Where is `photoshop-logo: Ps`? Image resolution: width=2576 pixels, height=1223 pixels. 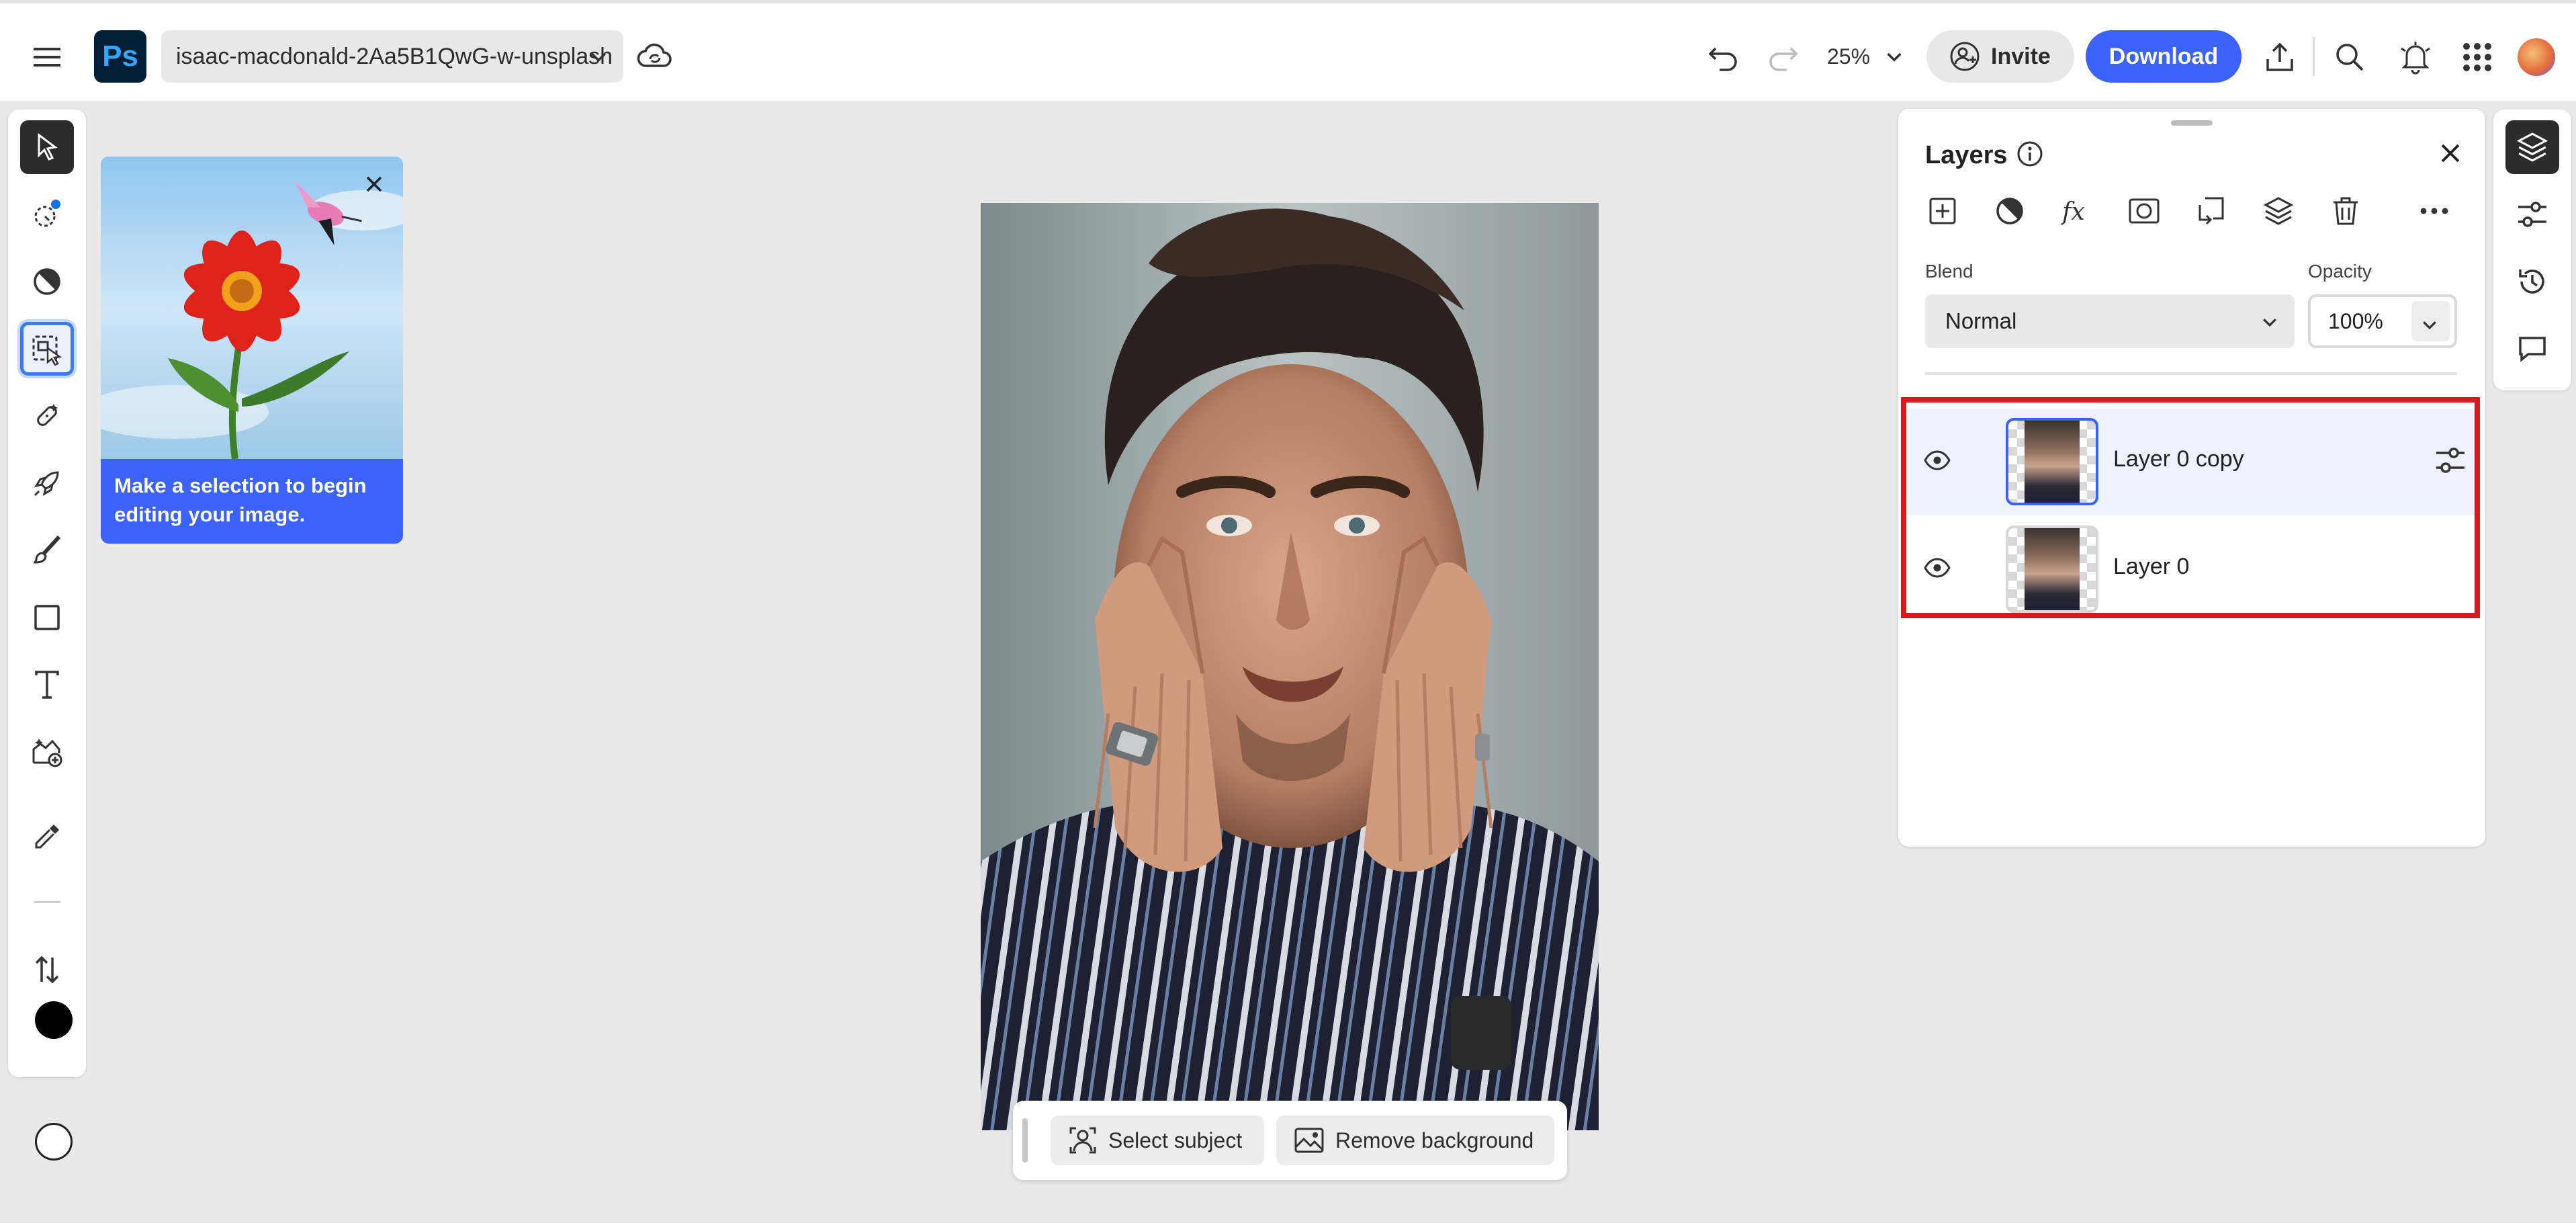 photoshop-logo: Ps is located at coordinates (120, 56).